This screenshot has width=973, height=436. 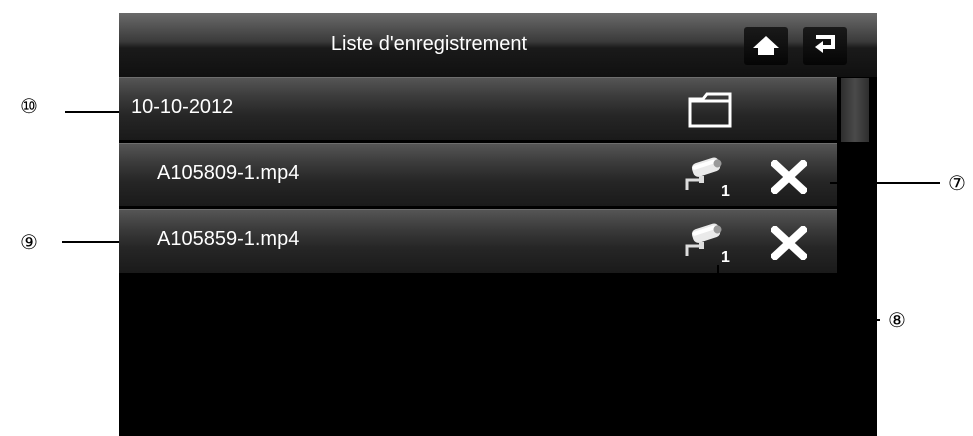 What do you see at coordinates (478, 241) in the screenshot?
I see `file-row: A105859-1.mp4 1` at bounding box center [478, 241].